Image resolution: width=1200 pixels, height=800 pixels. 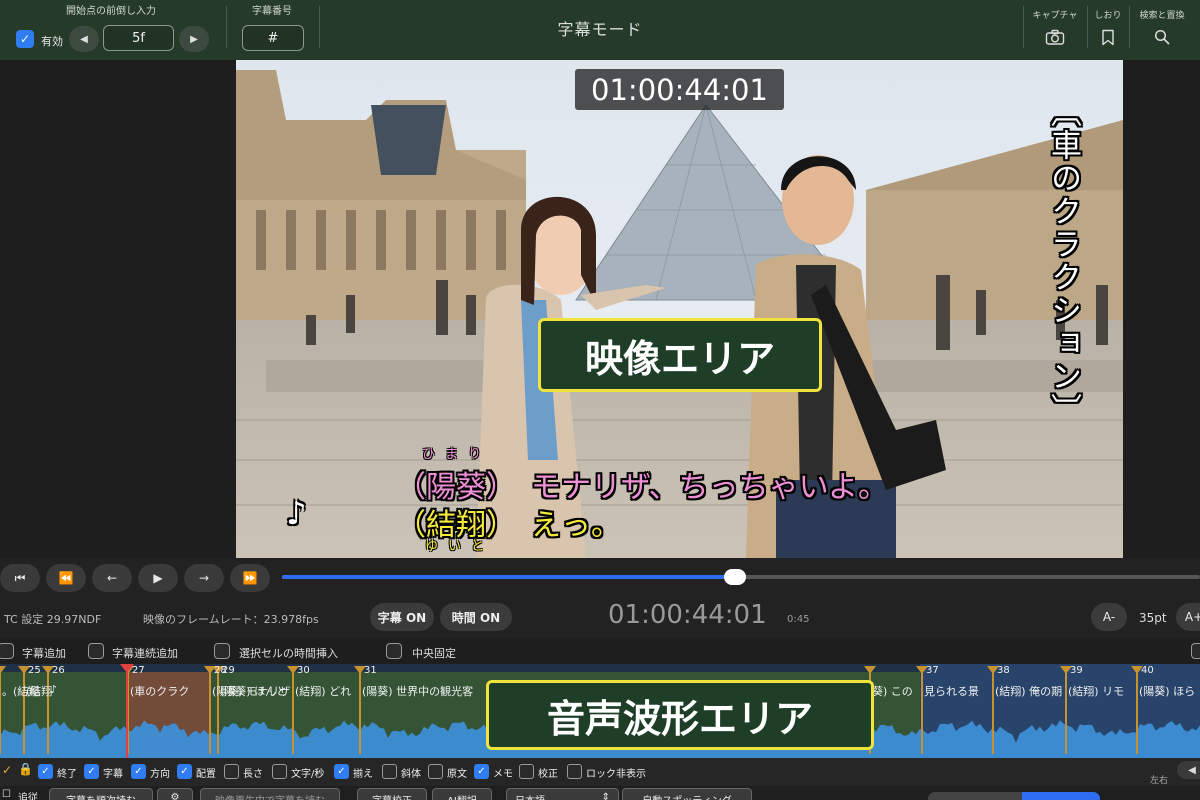 What do you see at coordinates (417, 691) in the screenshot?
I see `cue-text: (陽葵) 世界中の観光客` at bounding box center [417, 691].